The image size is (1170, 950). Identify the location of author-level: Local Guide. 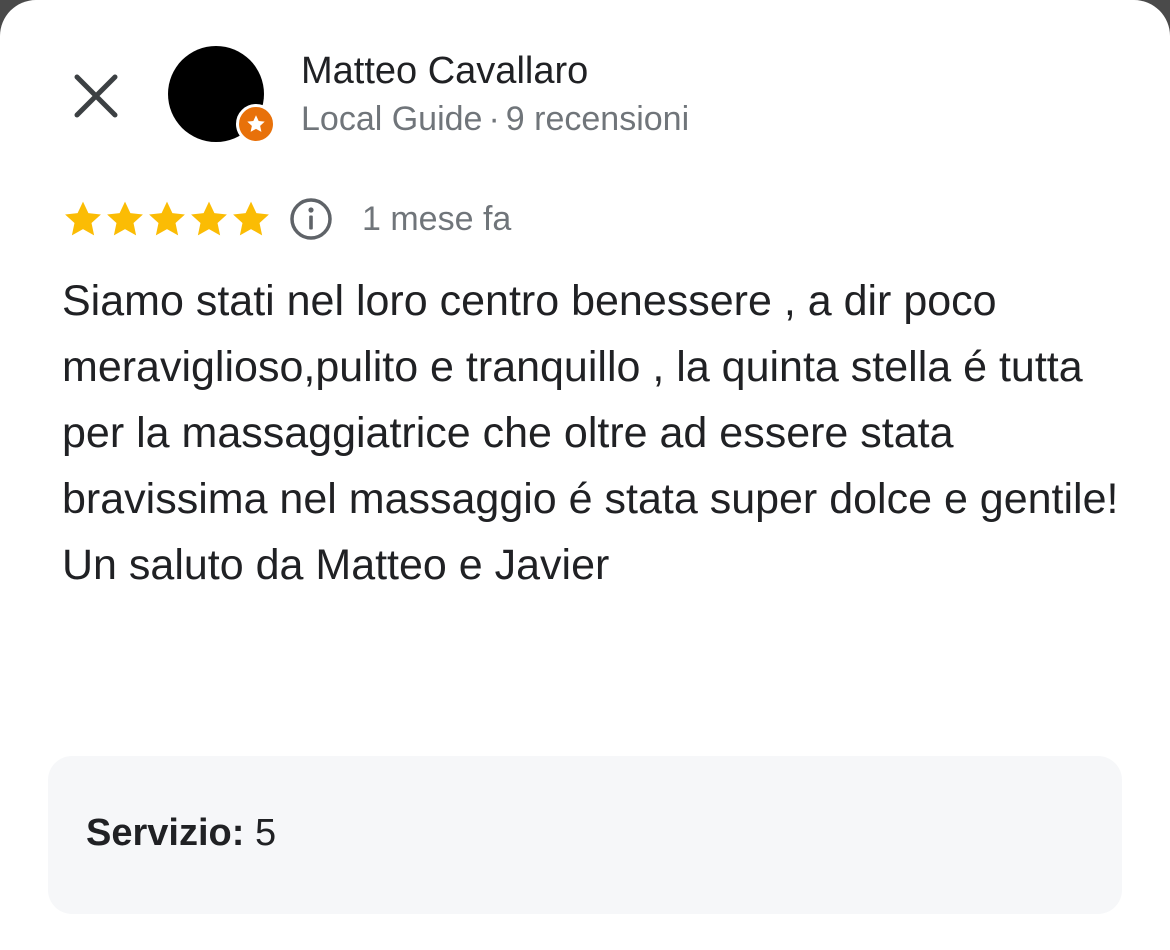
(392, 119).